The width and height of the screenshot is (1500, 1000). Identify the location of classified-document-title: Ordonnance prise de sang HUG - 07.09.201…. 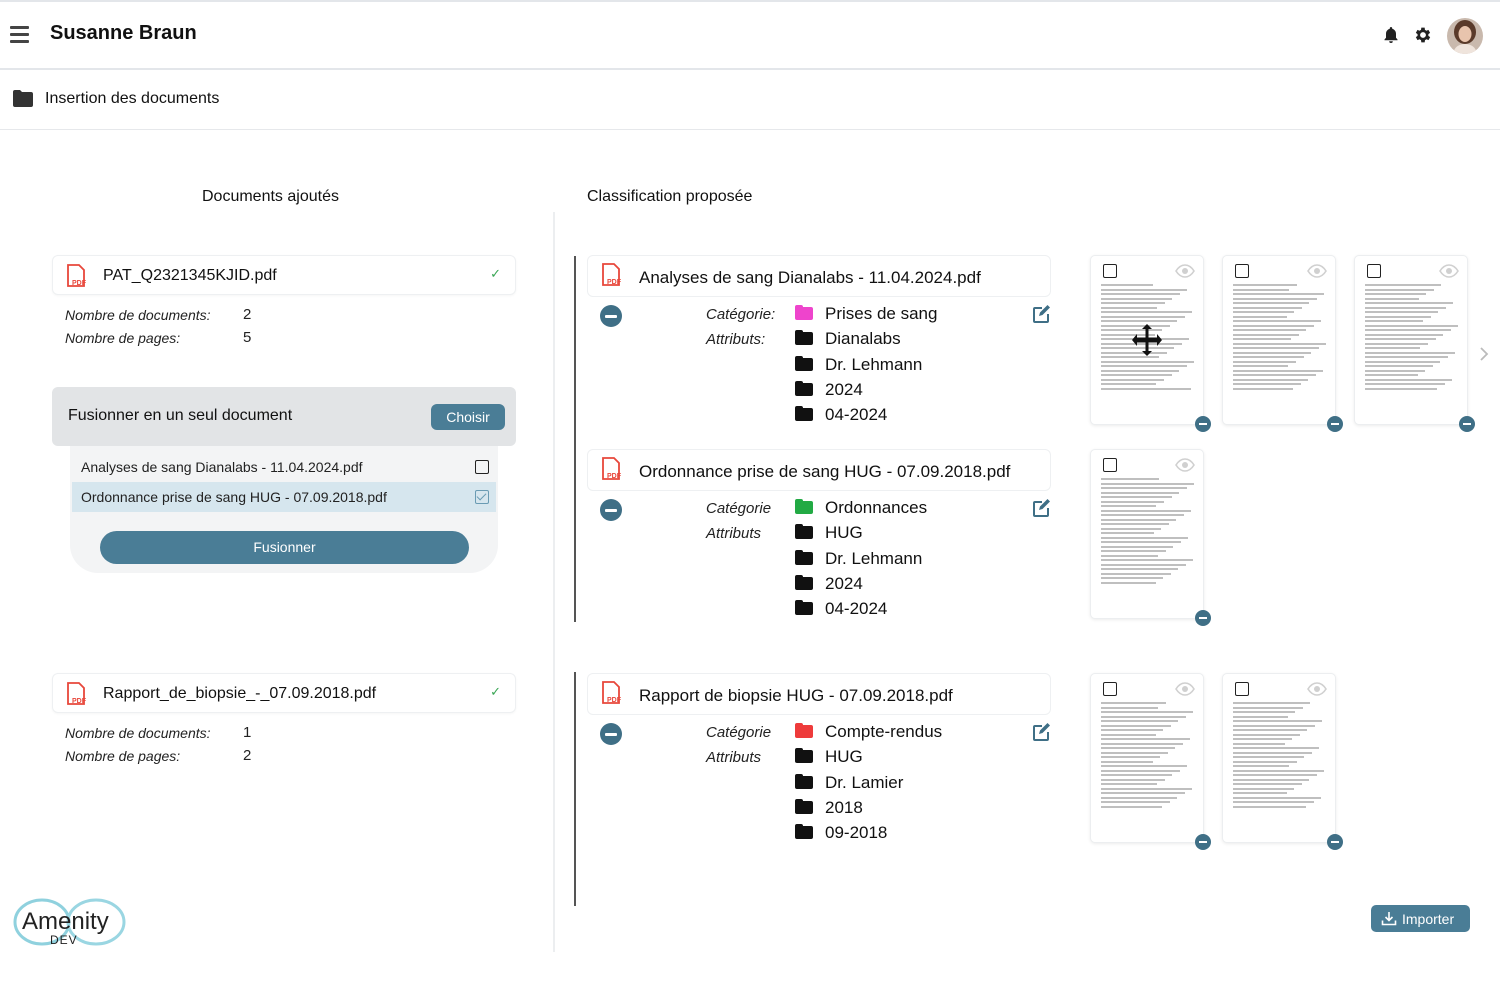
(825, 471).